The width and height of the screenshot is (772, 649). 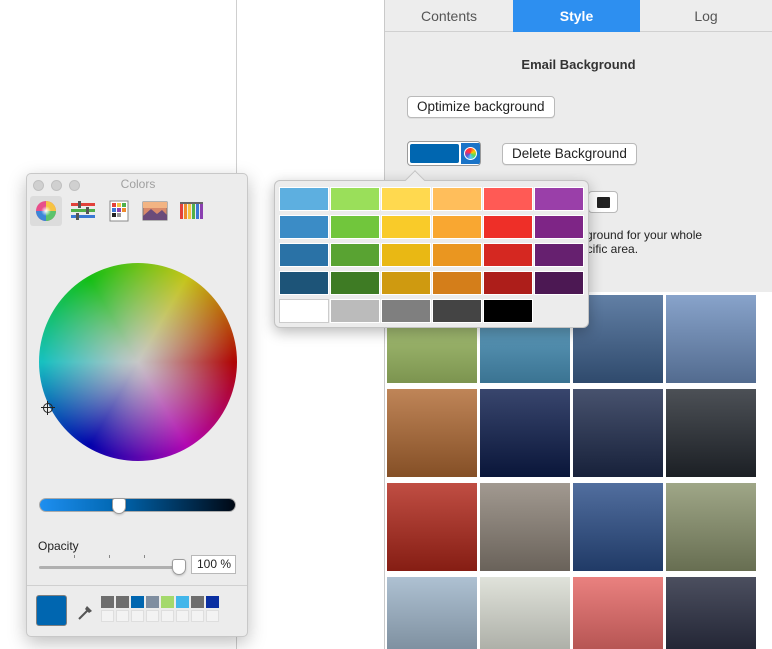 What do you see at coordinates (578, 64) in the screenshot?
I see `section-title: Email Background` at bounding box center [578, 64].